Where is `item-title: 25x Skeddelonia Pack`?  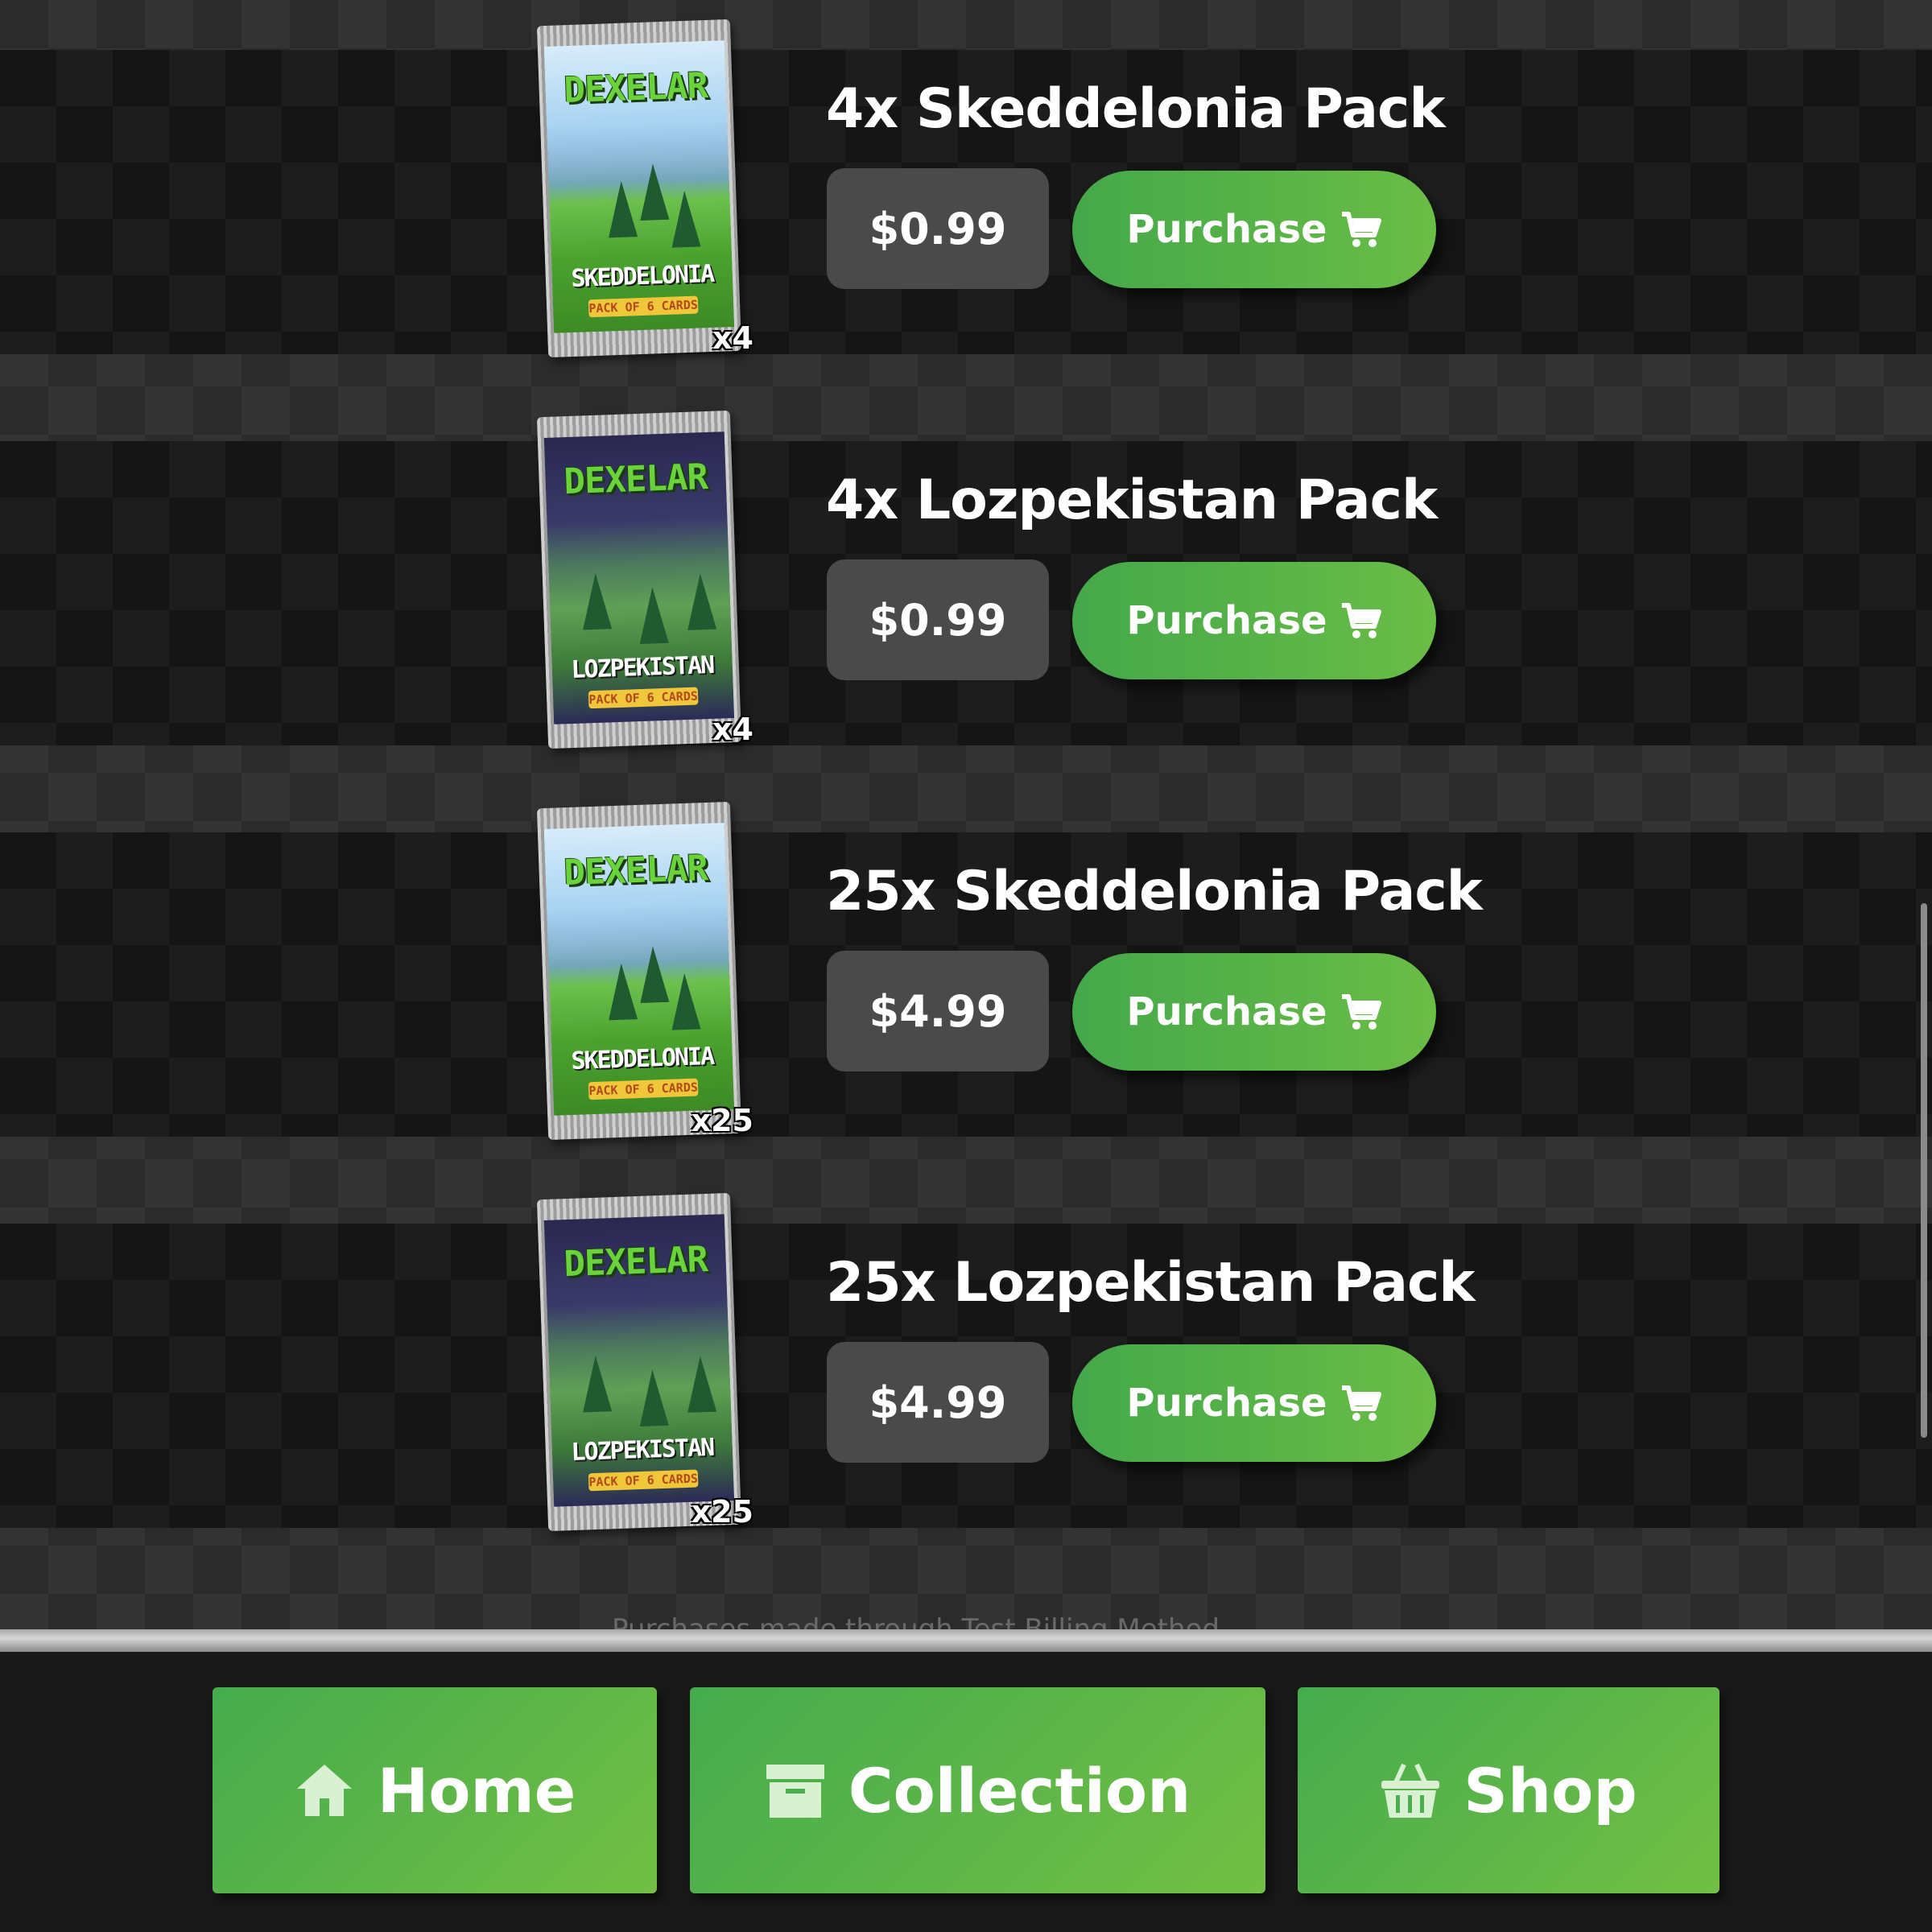
item-title: 25x Skeddelonia Pack is located at coordinates (1154, 891).